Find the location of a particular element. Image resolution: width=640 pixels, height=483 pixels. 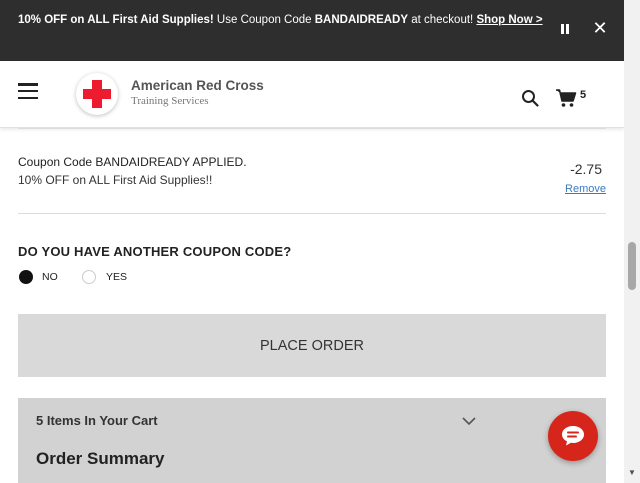

coupon-title: Coupon Code BANDAIDREADY APPLIED. is located at coordinates (132, 162).